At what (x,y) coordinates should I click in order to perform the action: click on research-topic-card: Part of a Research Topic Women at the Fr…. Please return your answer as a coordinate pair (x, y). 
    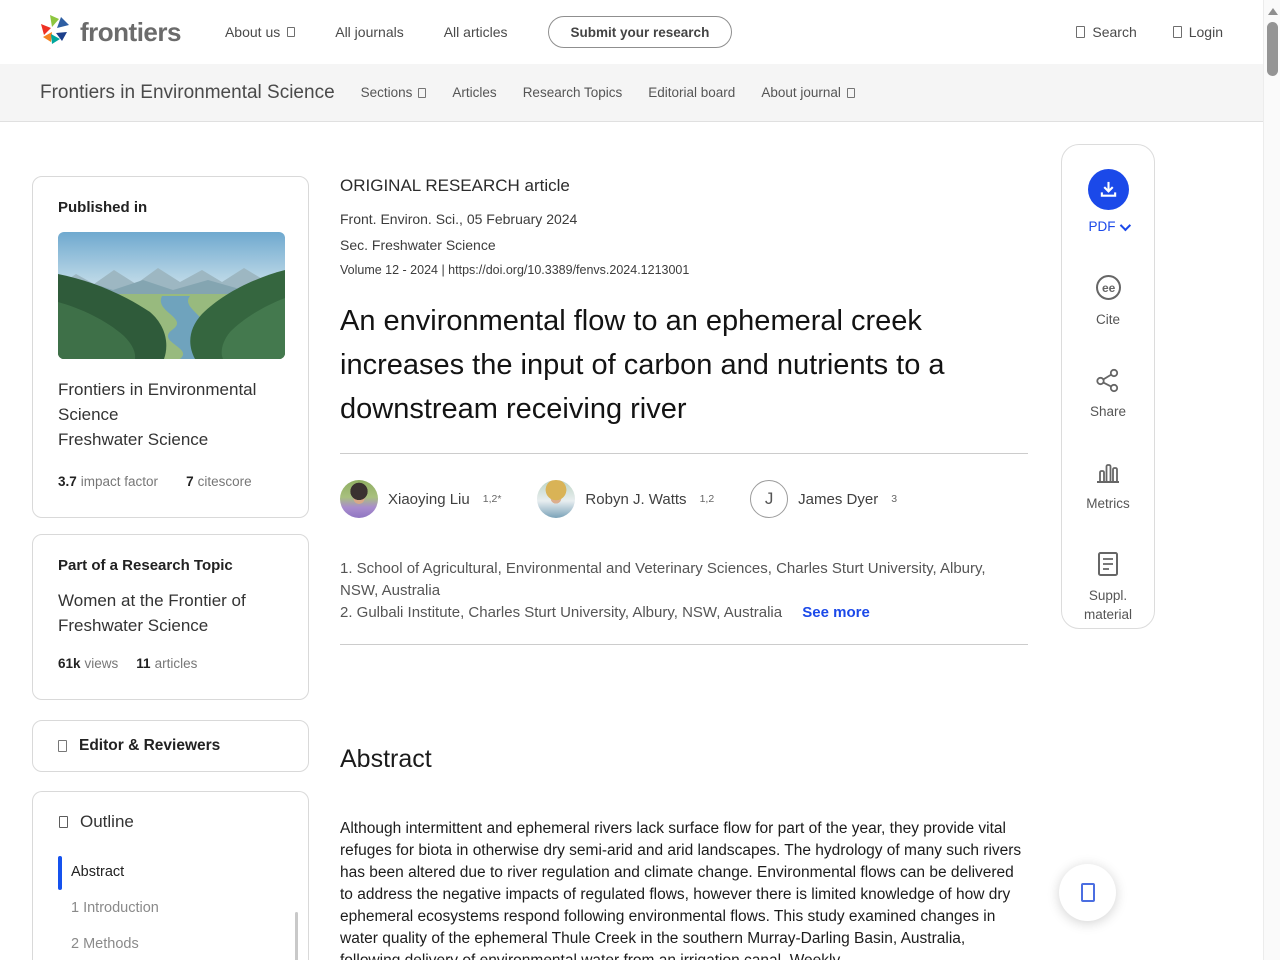
    Looking at the image, I should click on (170, 617).